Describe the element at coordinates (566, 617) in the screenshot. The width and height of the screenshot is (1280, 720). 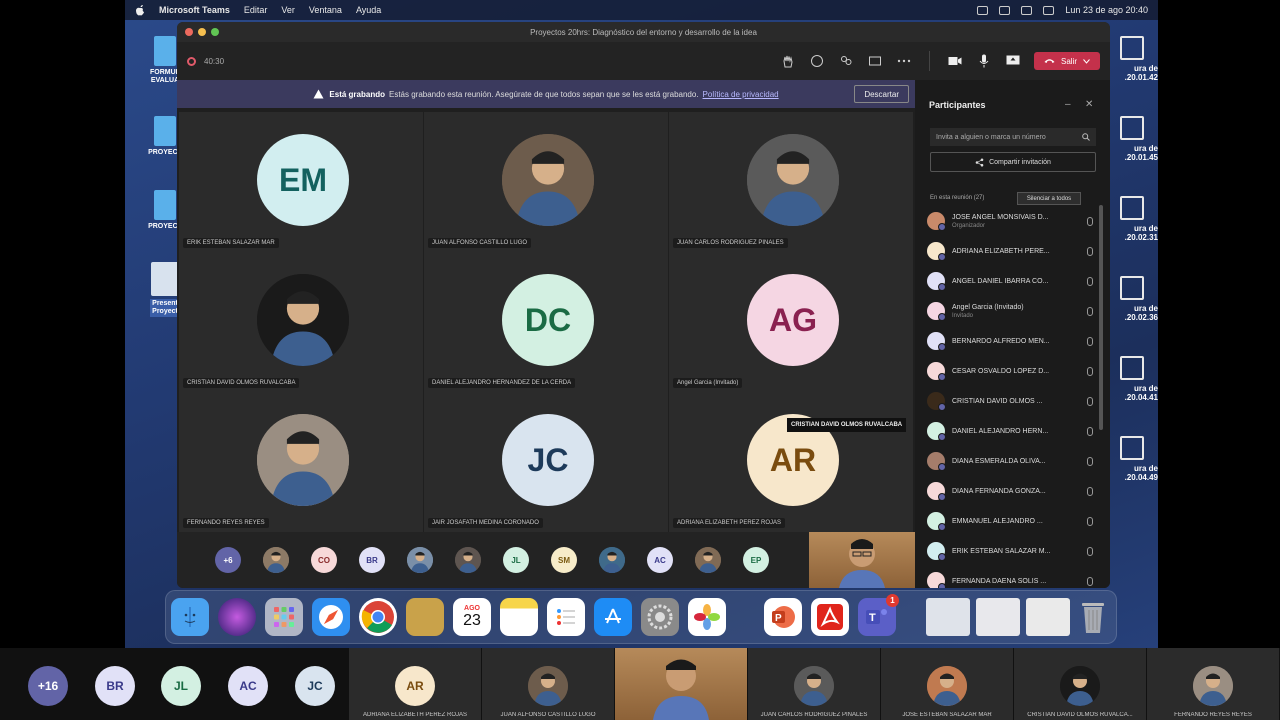
I see `dock-reminders` at that location.